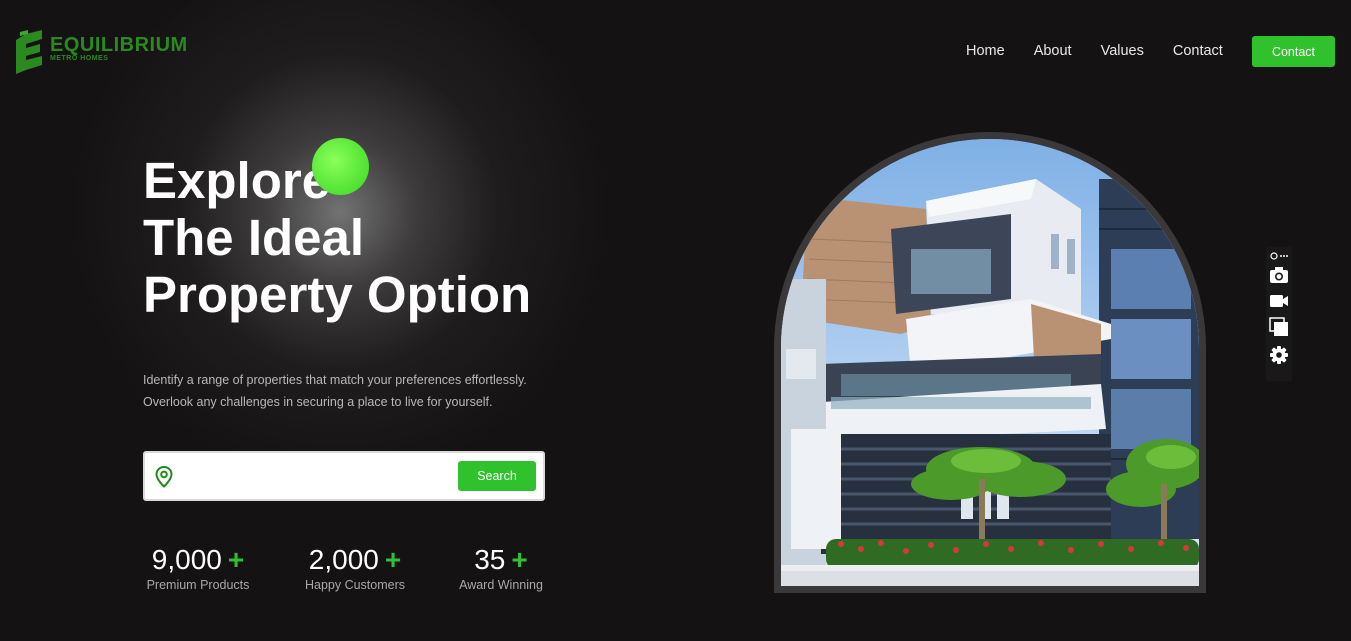 The width and height of the screenshot is (1351, 641). Describe the element at coordinates (79, 58) in the screenshot. I see `brand-tagline: METRO HOMES` at that location.